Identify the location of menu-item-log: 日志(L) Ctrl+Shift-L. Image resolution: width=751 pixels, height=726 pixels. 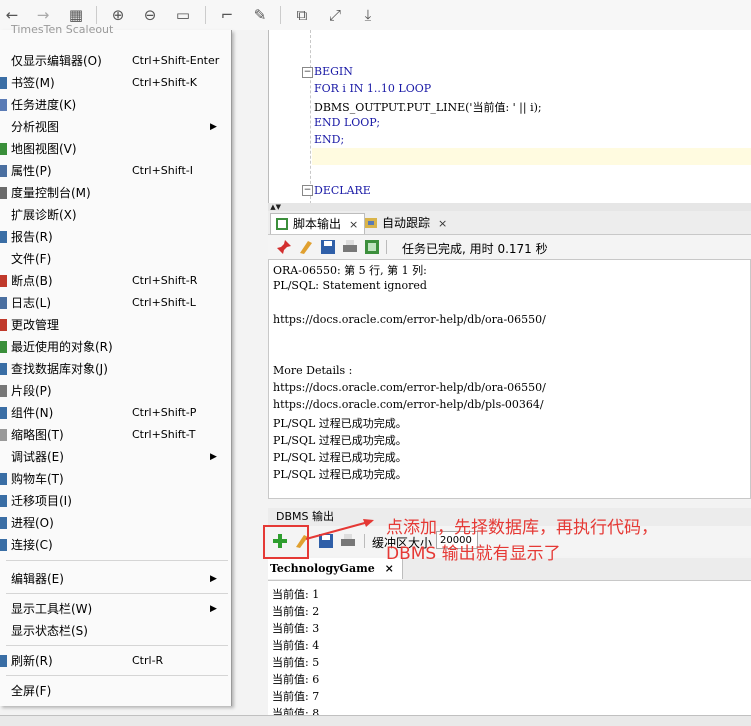
(115, 303).